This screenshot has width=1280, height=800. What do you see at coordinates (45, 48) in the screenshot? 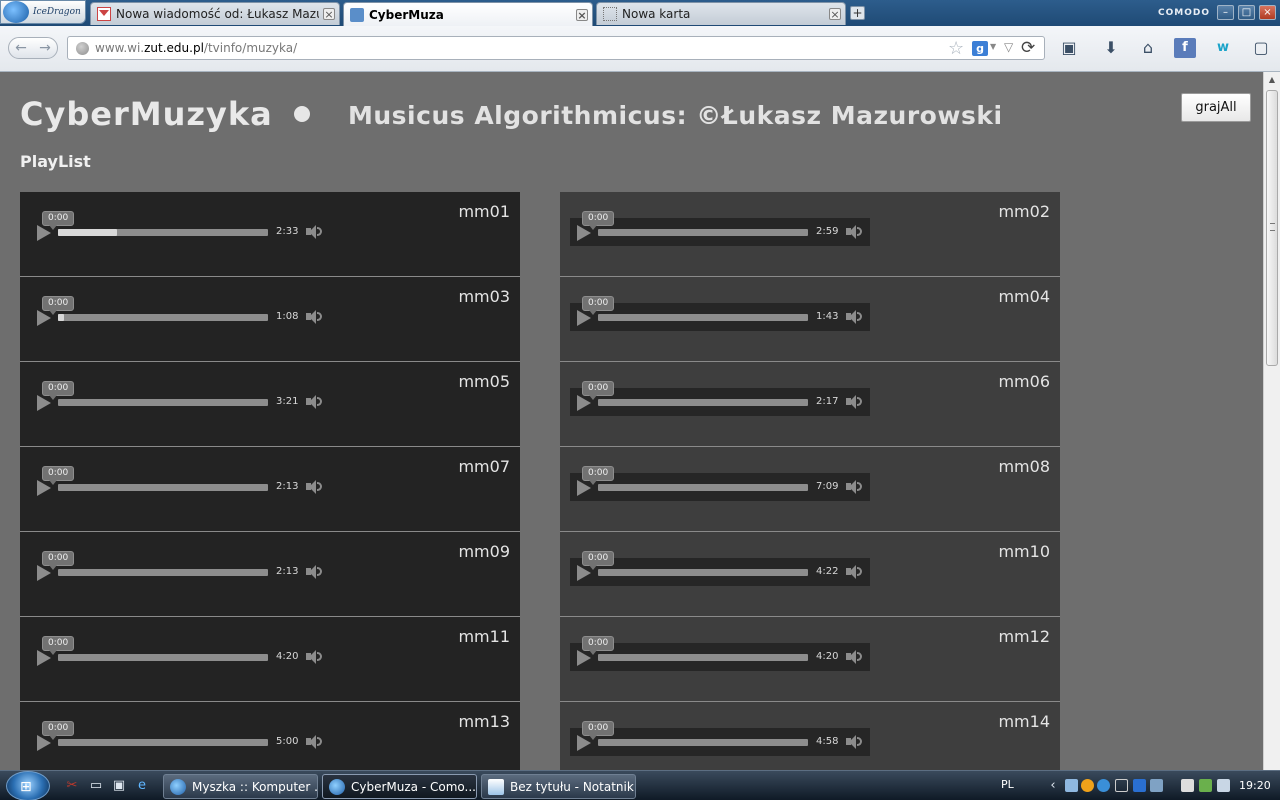
I see `forward-arrow-icon: →` at bounding box center [45, 48].